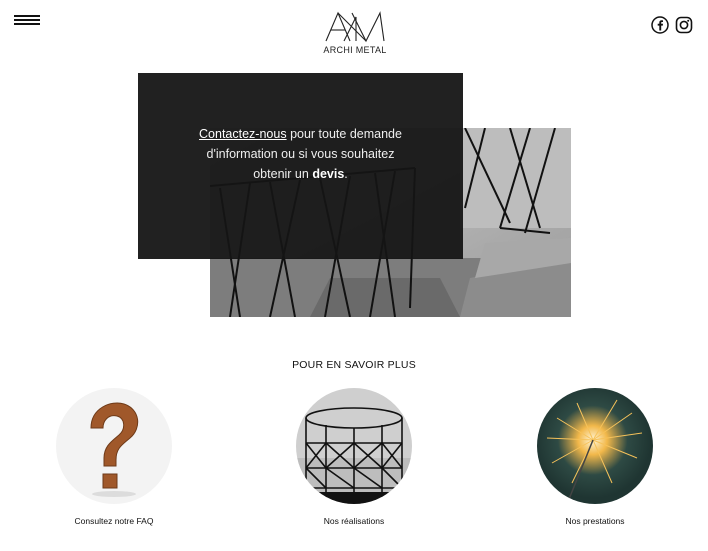 Image resolution: width=708 pixels, height=551 pixels. Describe the element at coordinates (243, 134) in the screenshot. I see `contact-link: Contactez-nous` at that location.